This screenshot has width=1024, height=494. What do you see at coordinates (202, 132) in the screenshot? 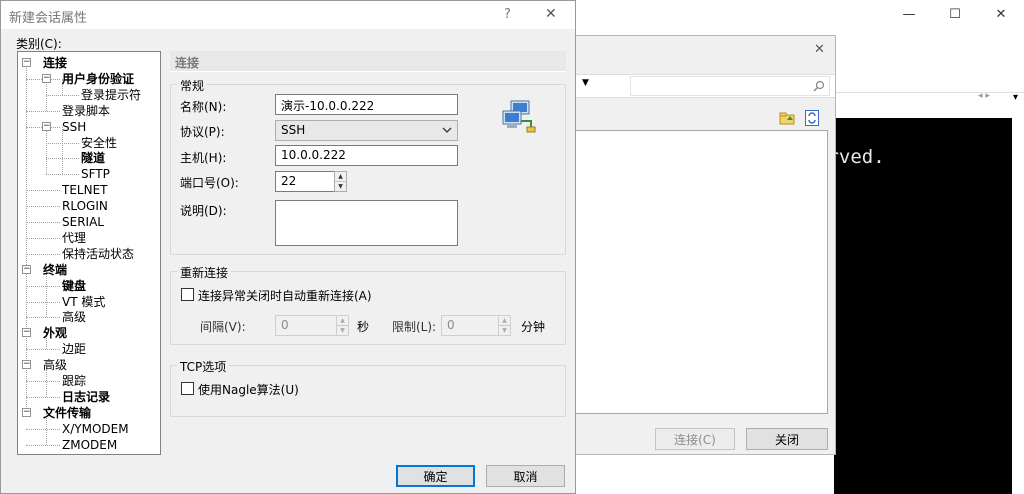
I see `protocol-label: 协议(P):` at bounding box center [202, 132].